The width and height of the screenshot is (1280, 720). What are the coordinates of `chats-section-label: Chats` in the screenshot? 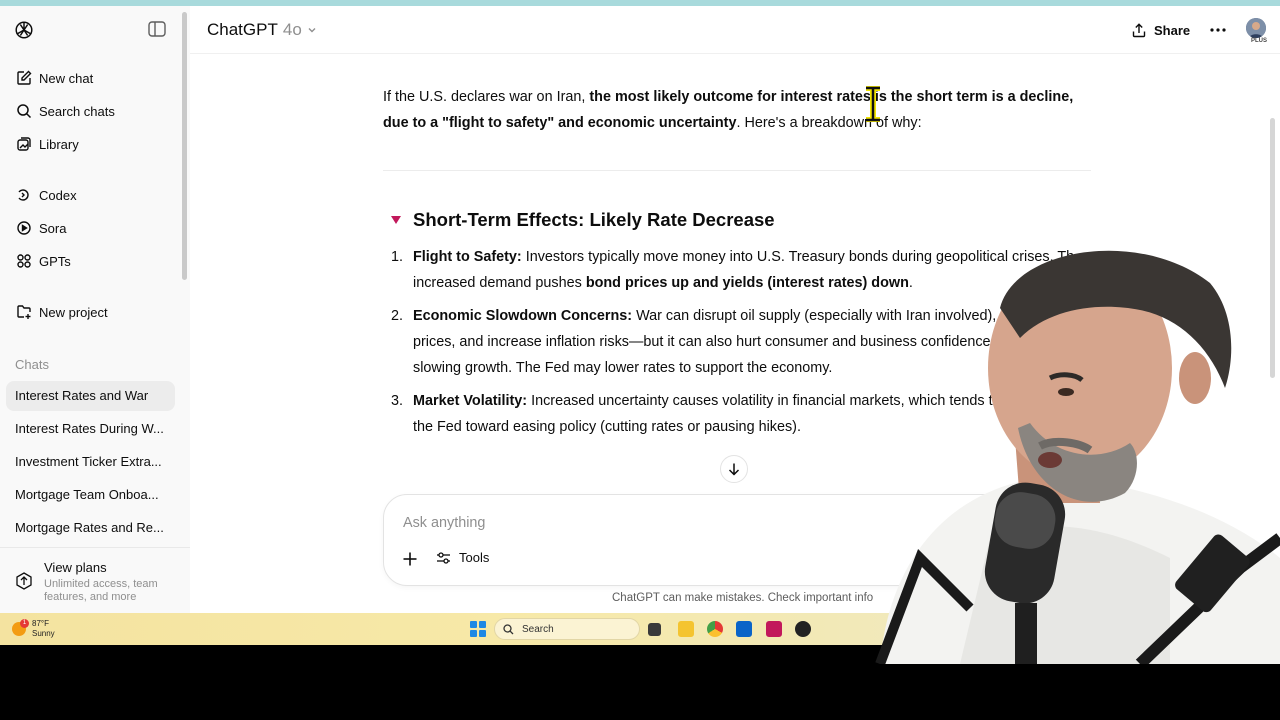 It's located at (32, 364).